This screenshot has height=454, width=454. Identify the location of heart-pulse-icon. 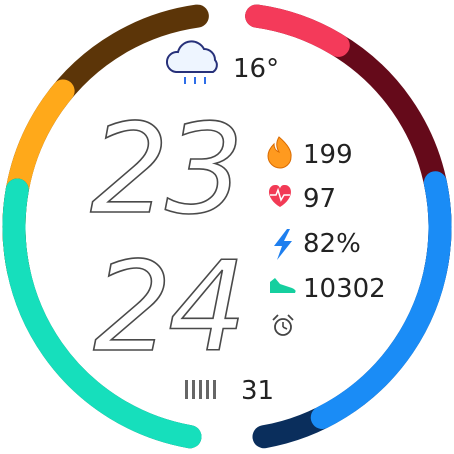
(280, 195).